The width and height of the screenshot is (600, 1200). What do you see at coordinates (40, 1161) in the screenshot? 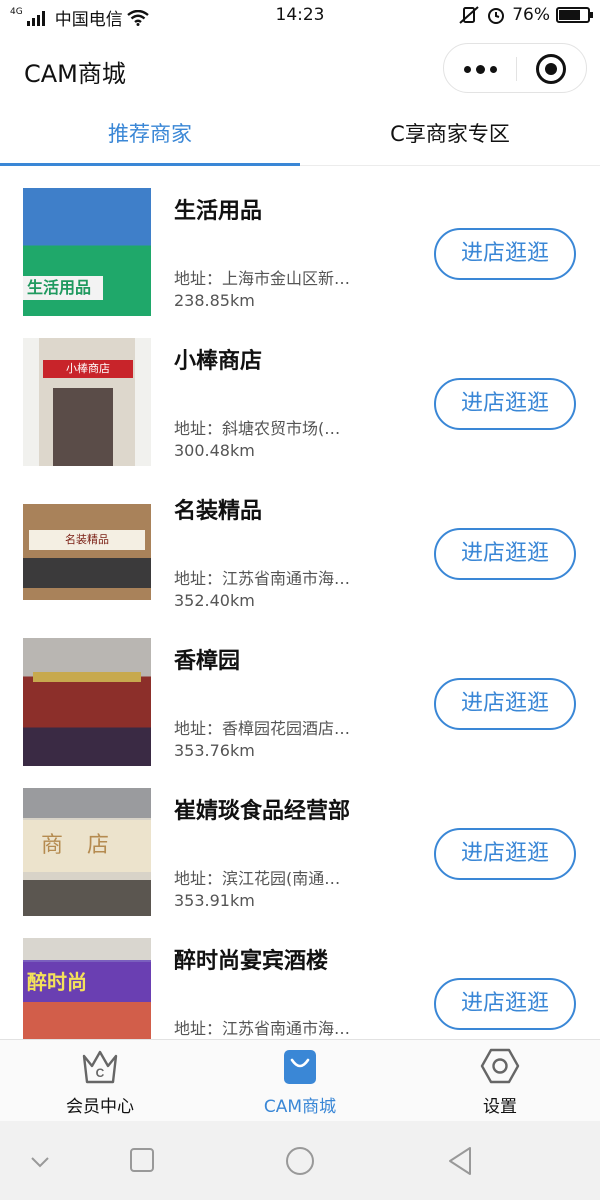
I see `down-chevron-icon` at bounding box center [40, 1161].